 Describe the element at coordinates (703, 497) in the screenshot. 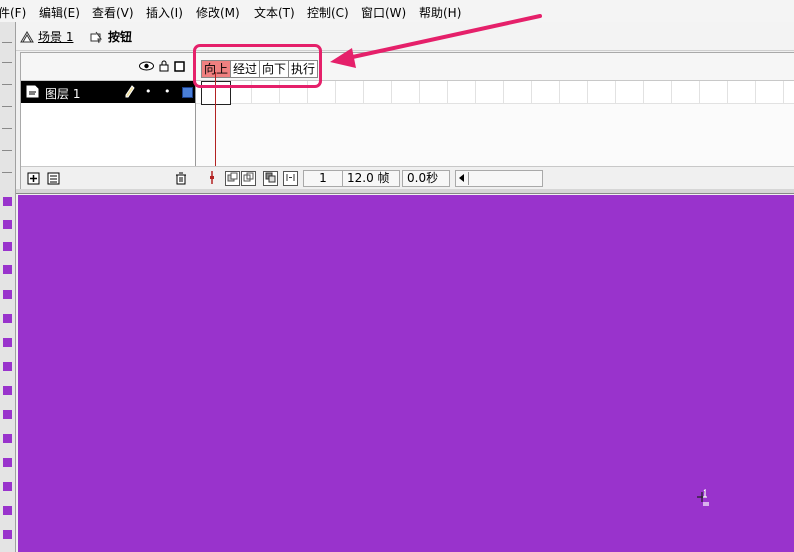

I see `registration-point-icon` at that location.